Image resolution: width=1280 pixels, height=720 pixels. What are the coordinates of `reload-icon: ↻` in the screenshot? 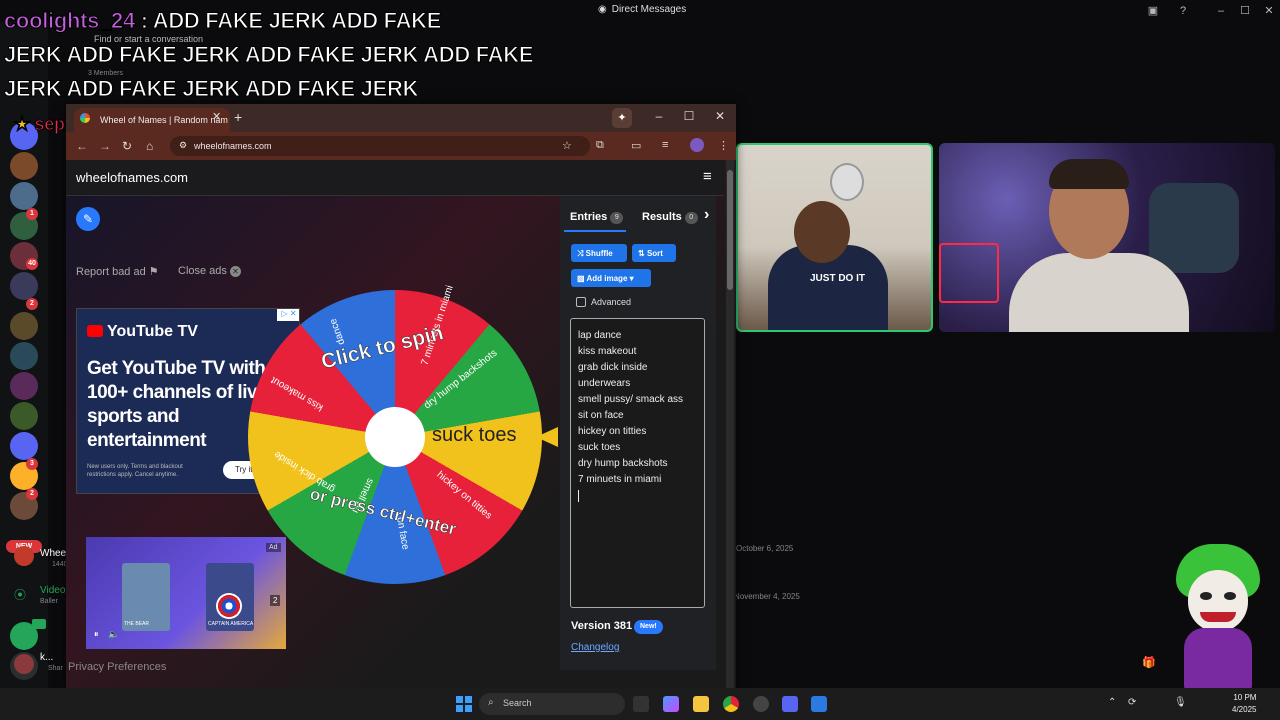 It's located at (127, 146).